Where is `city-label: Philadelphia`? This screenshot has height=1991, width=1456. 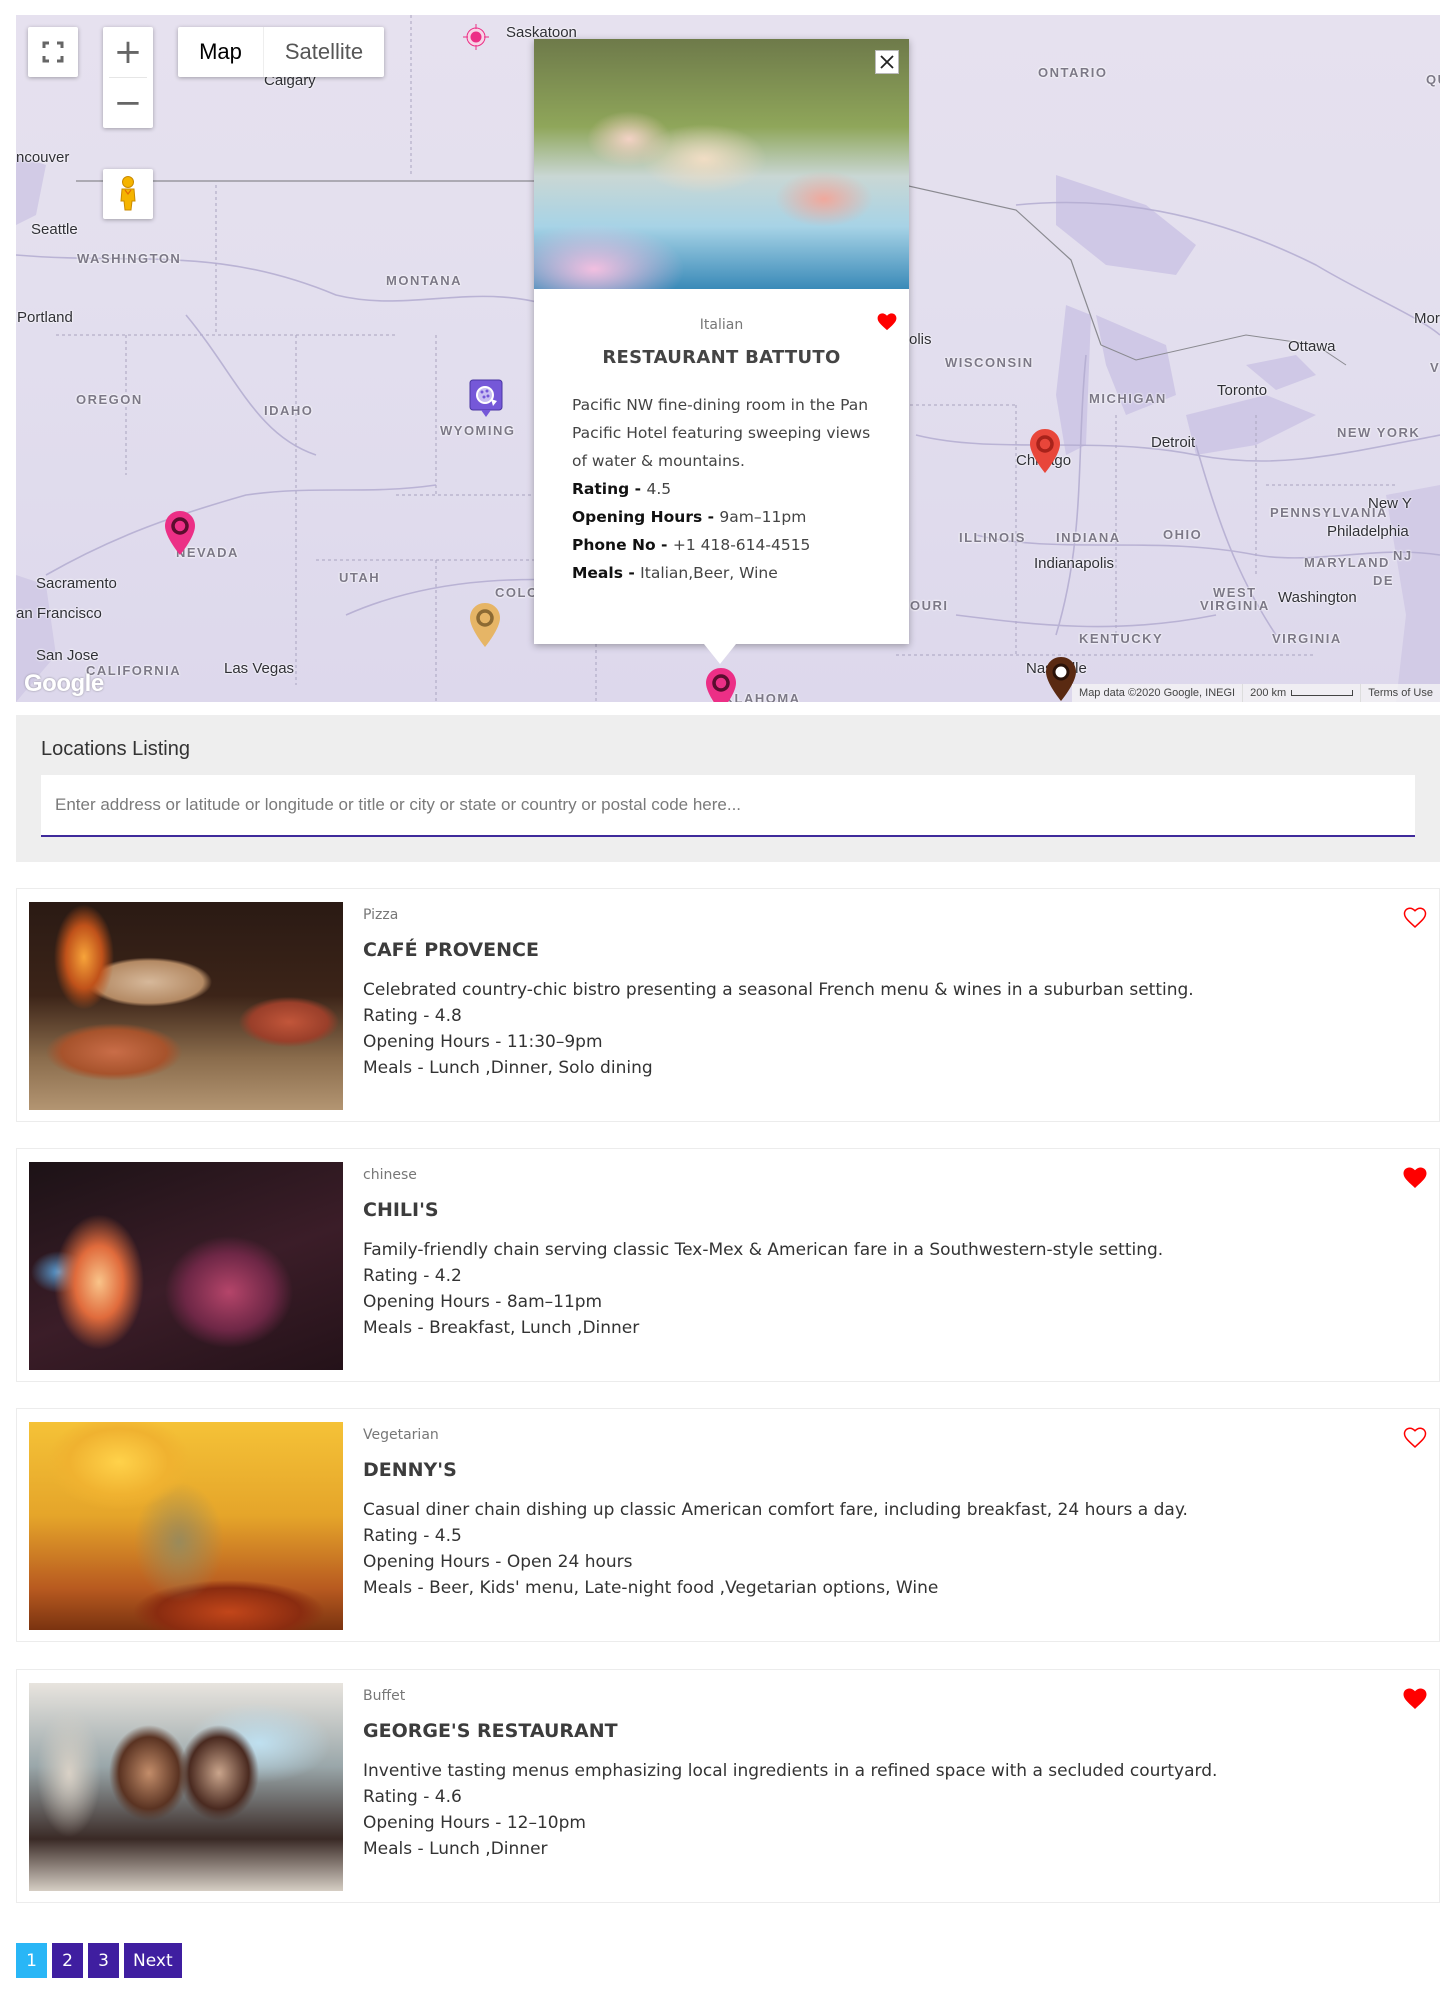
city-label: Philadelphia is located at coordinates (1368, 531).